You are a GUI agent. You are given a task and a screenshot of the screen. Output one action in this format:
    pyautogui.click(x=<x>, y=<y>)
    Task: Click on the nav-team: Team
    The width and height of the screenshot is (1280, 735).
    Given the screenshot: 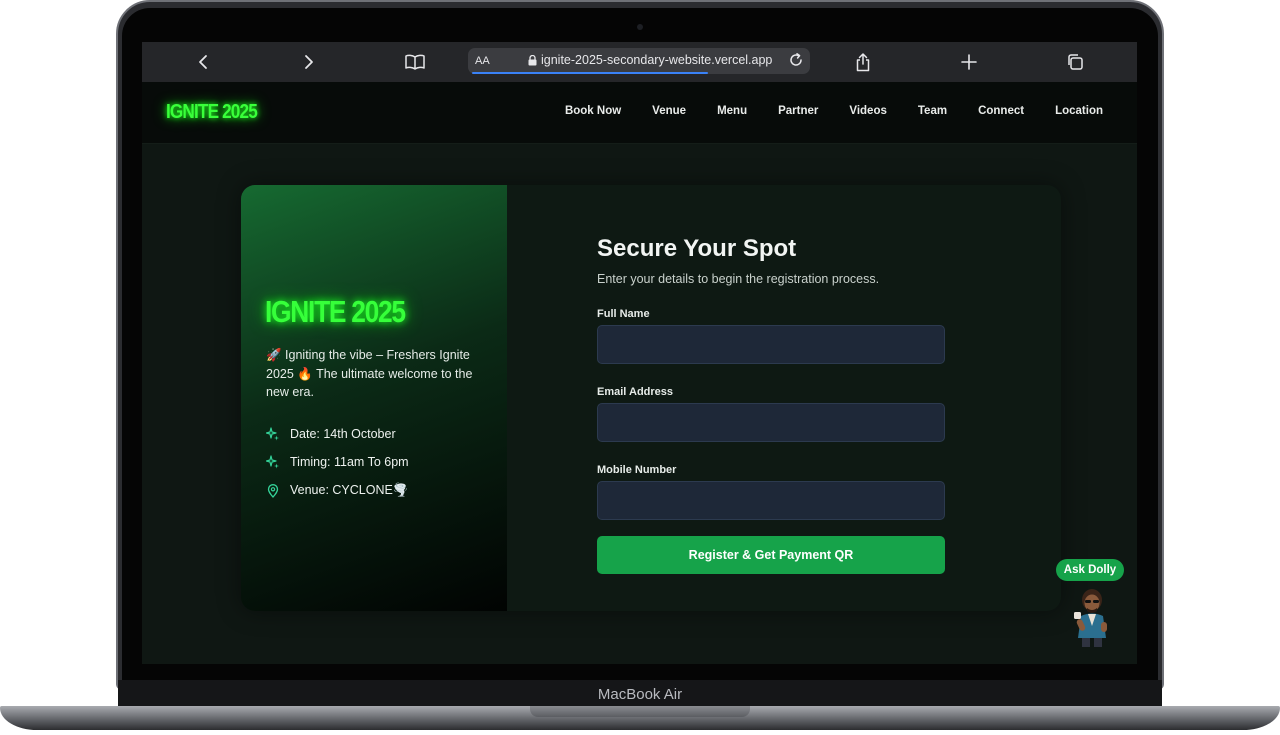 What is the action you would take?
    pyautogui.click(x=932, y=111)
    